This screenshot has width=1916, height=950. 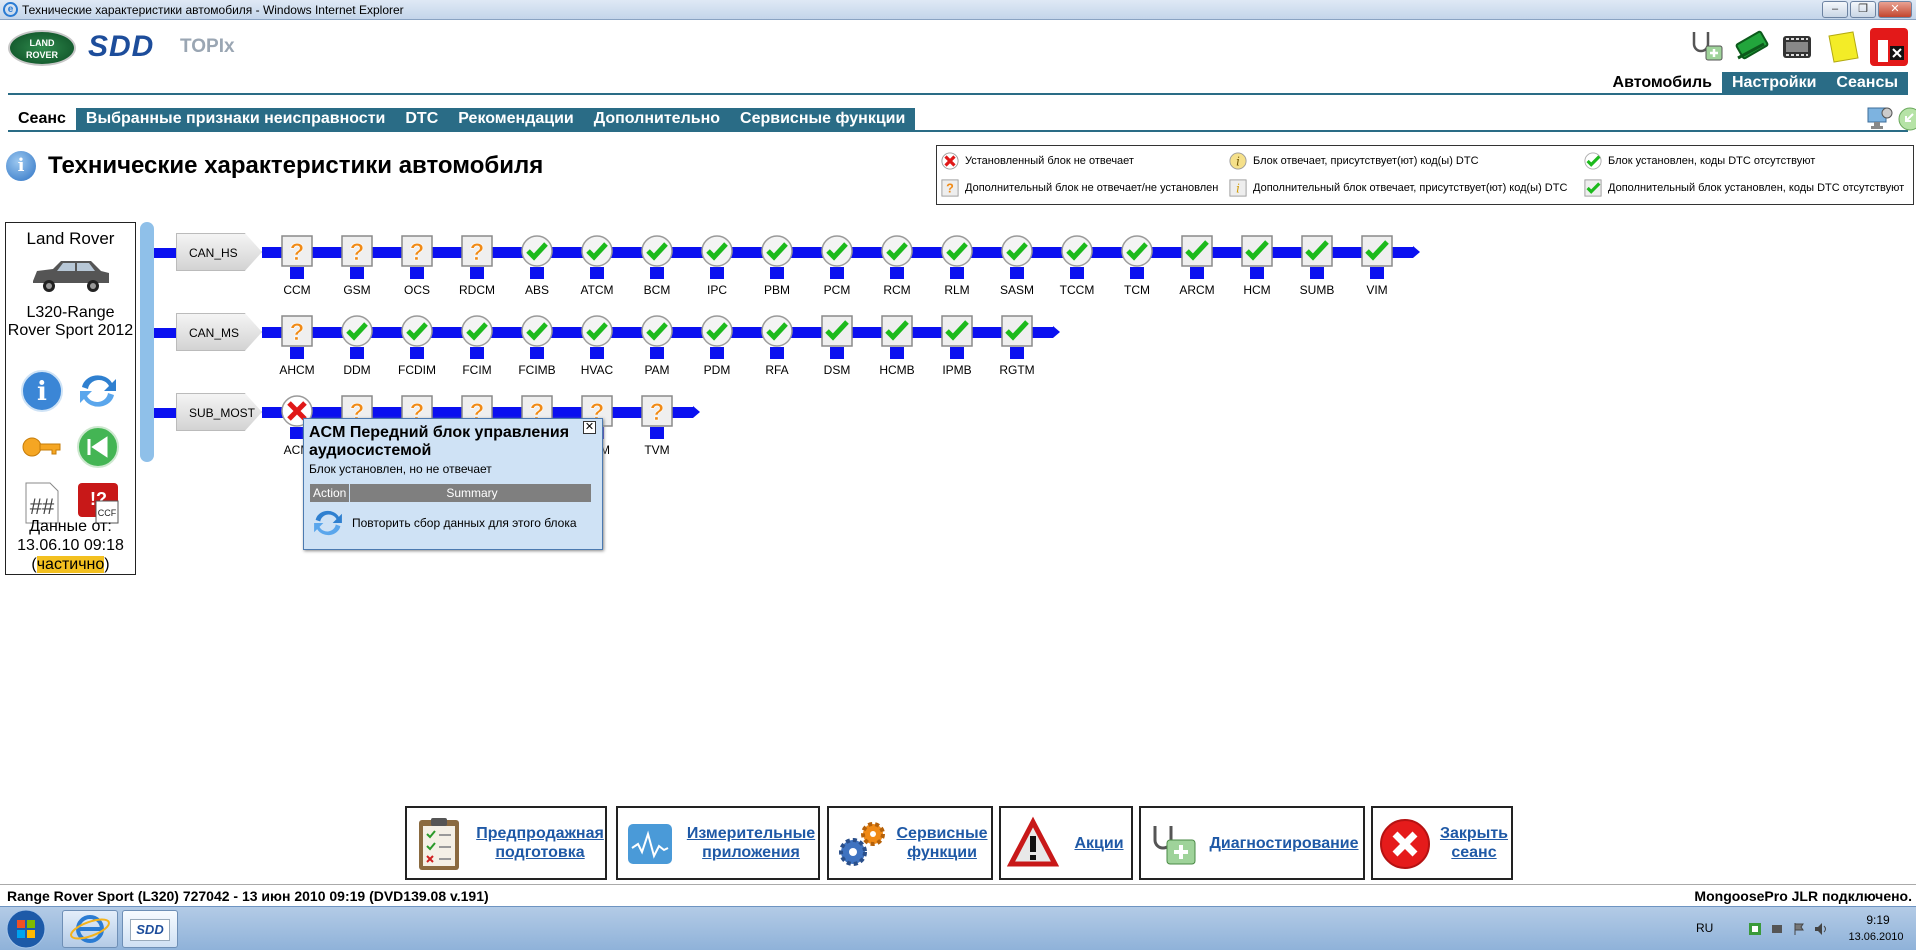 I want to click on tab-vehicle: Автомобиль, so click(x=1662, y=83).